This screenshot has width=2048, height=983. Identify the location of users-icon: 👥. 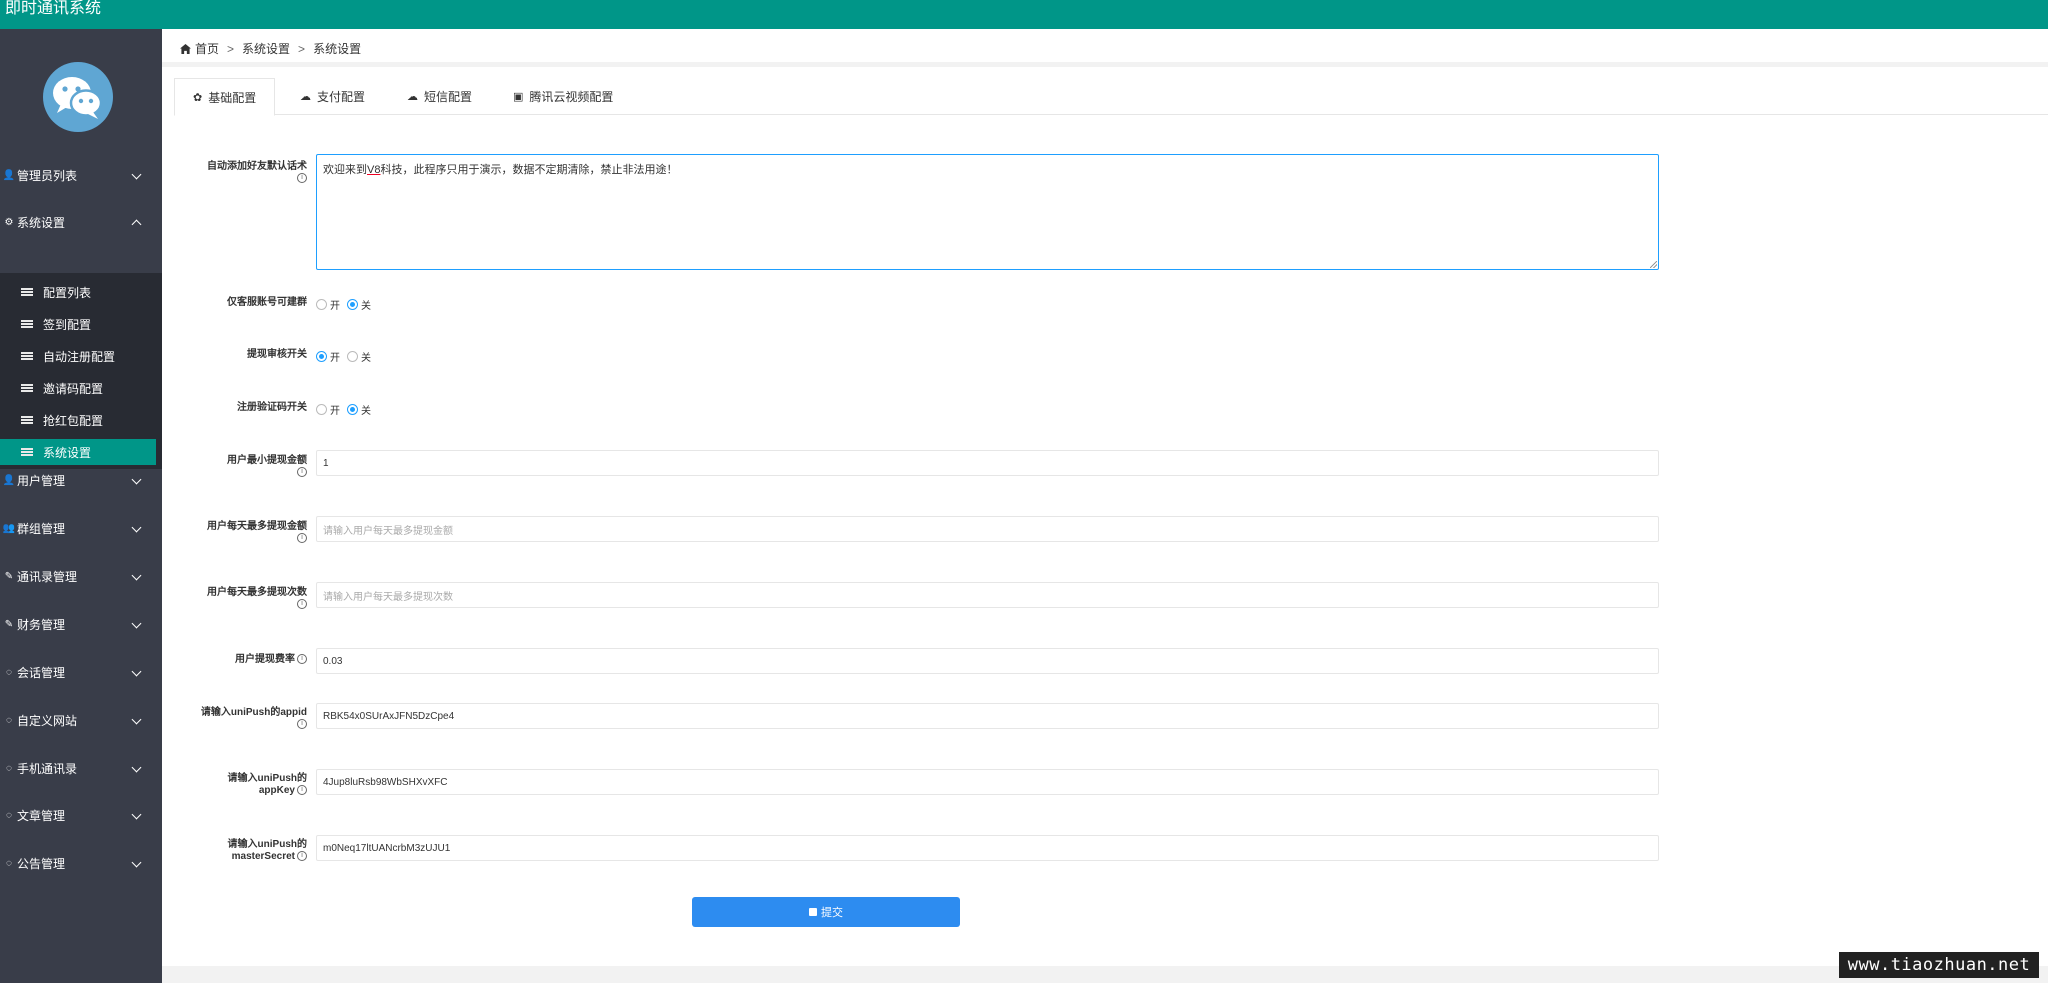
(9, 528).